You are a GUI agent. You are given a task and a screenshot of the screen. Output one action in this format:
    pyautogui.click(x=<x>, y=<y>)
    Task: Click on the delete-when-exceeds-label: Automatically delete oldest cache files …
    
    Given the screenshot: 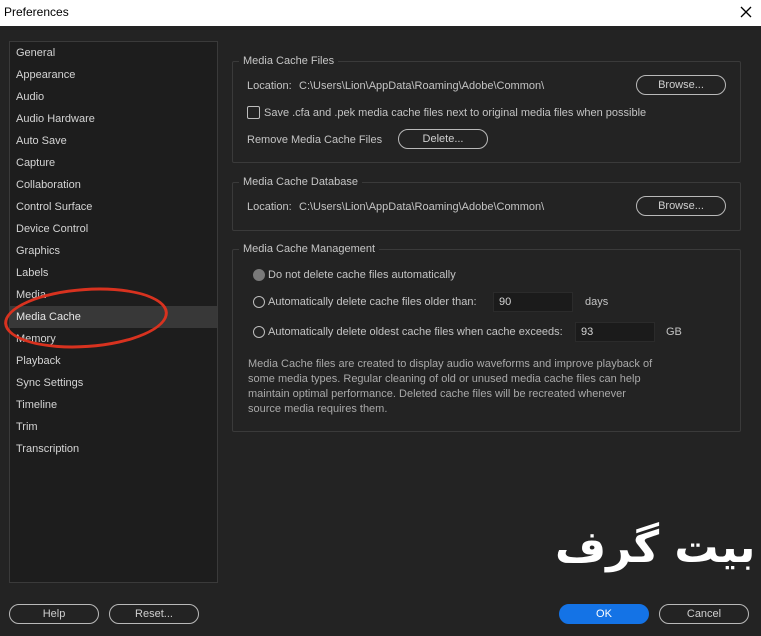 What is the action you would take?
    pyautogui.click(x=415, y=332)
    